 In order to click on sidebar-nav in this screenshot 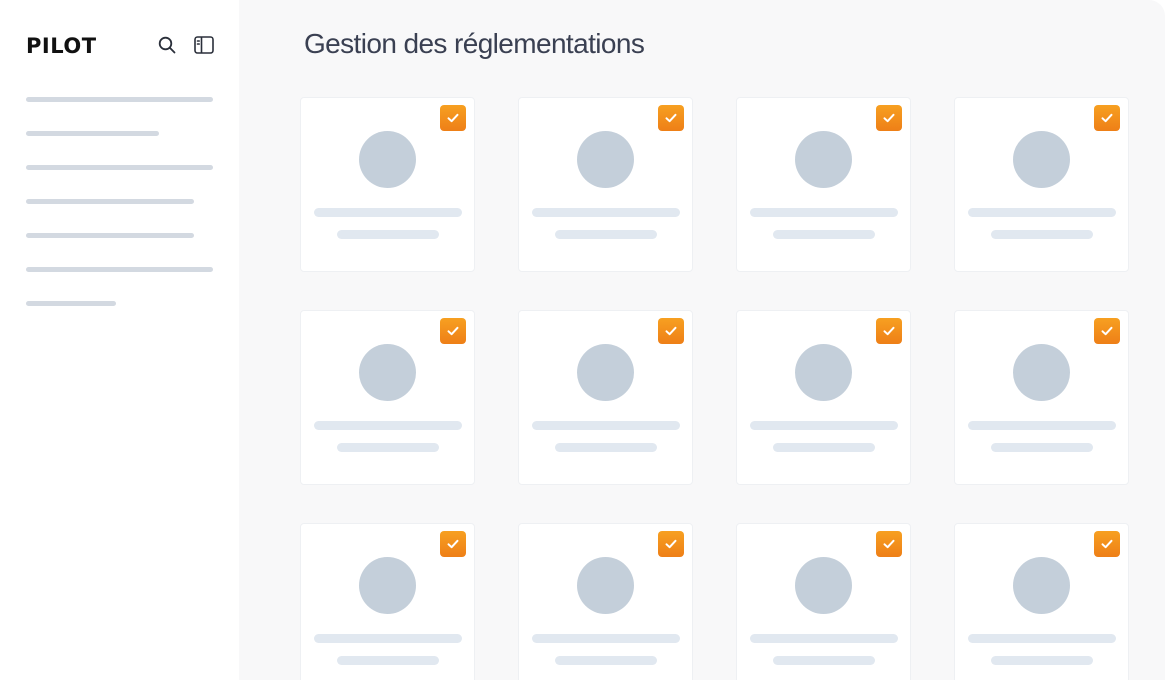, I will do `click(119, 216)`.